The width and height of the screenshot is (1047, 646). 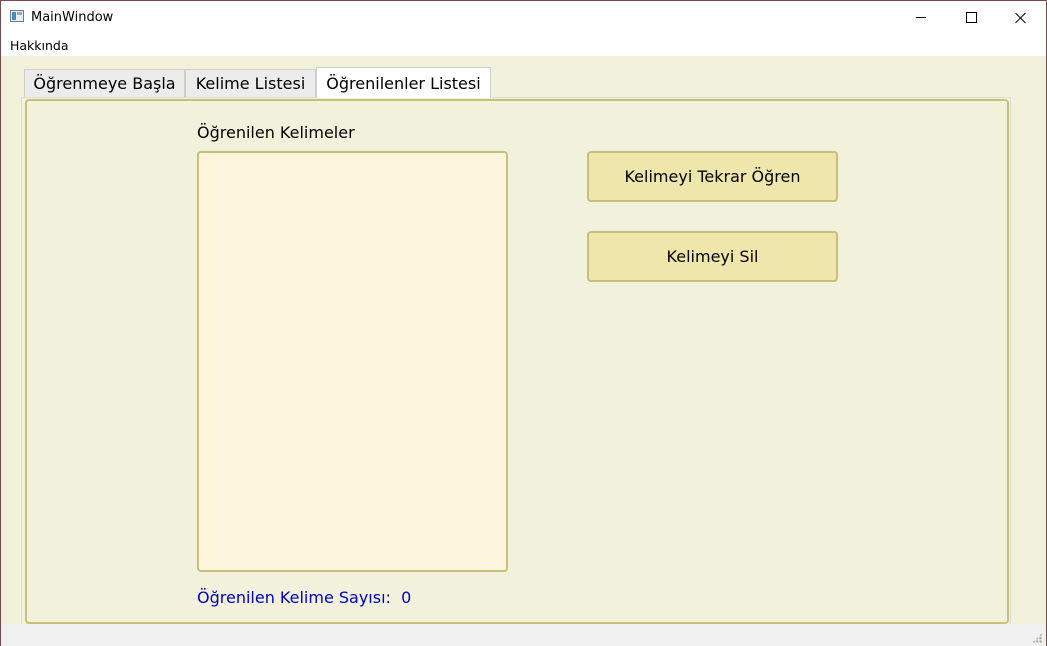 I want to click on close-button, so click(x=1021, y=17).